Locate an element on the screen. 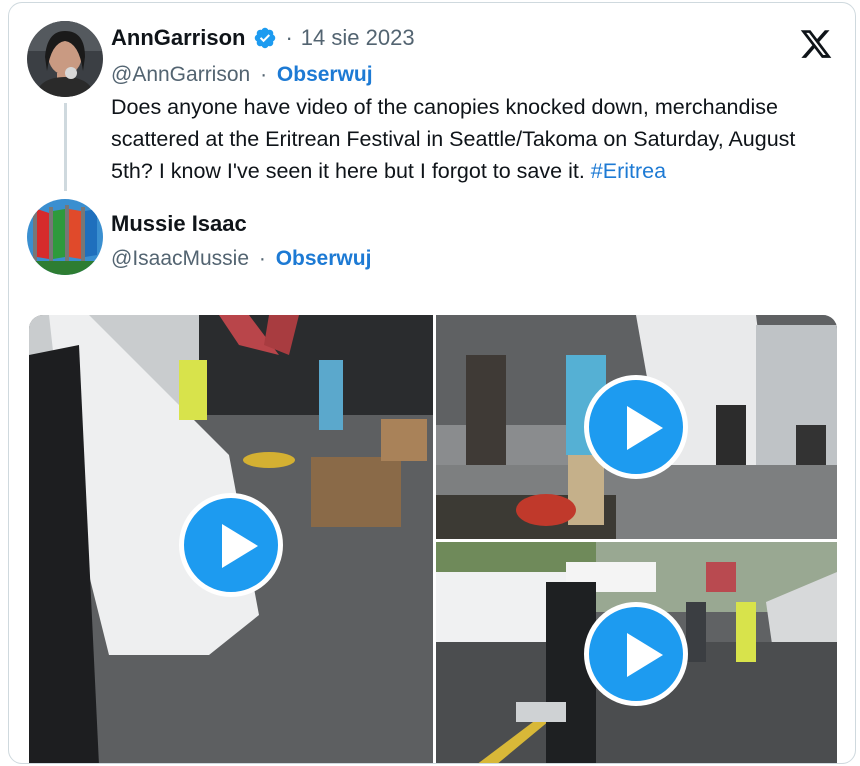 This screenshot has width=860, height=766. author-handle: @IsaacMussie is located at coordinates (180, 258).